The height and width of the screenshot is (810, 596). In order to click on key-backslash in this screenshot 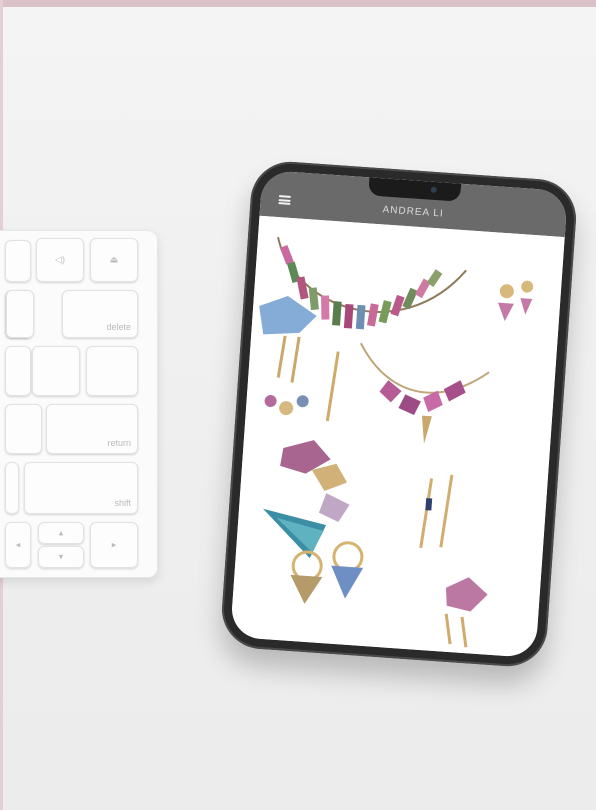, I will do `click(112, 371)`.